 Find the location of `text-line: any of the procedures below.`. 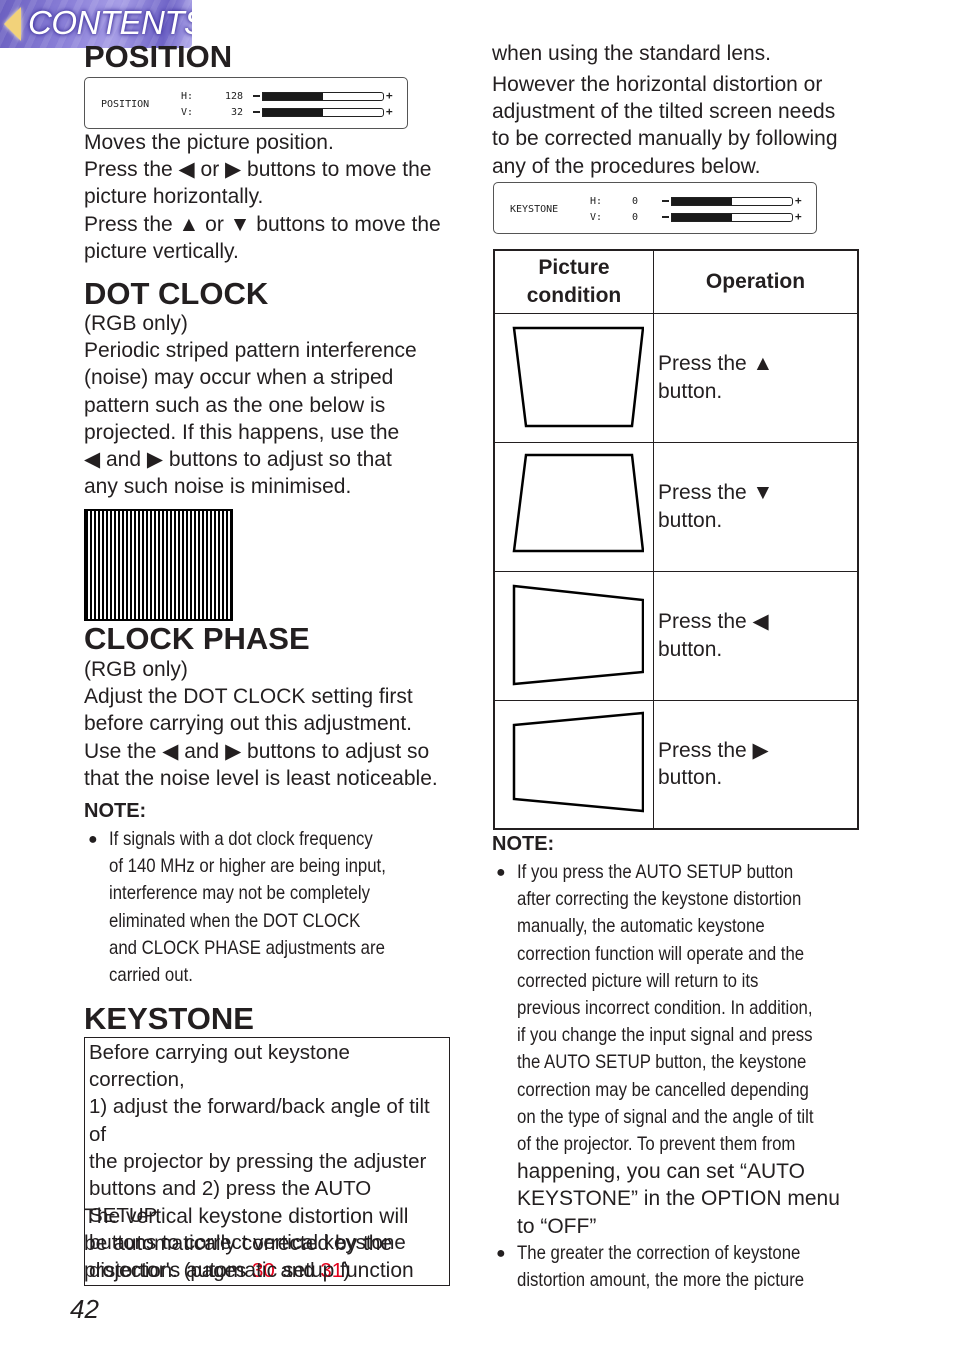

text-line: any of the procedures below. is located at coordinates (626, 166).